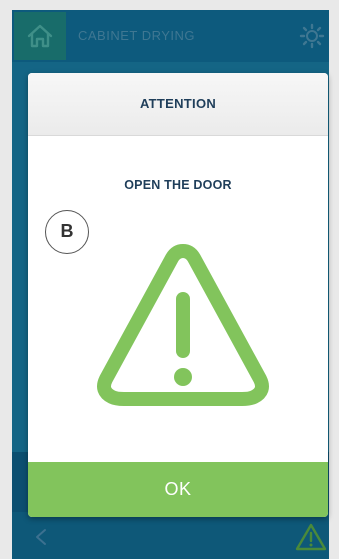  I want to click on gear-icon, so click(312, 36).